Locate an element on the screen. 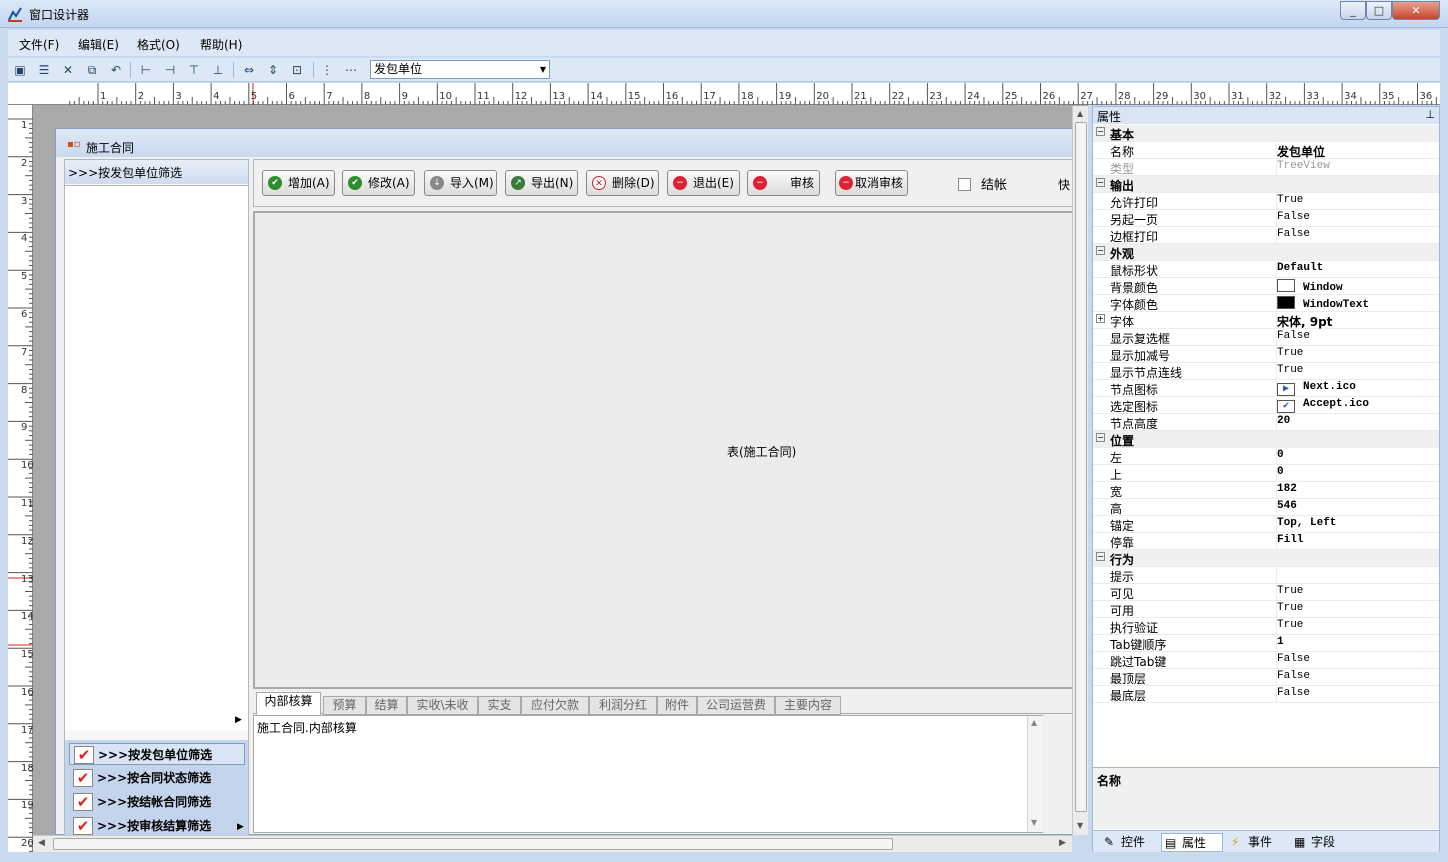 Image resolution: width=1448 pixels, height=862 pixels. close-button: ✕ is located at coordinates (1416, 10).